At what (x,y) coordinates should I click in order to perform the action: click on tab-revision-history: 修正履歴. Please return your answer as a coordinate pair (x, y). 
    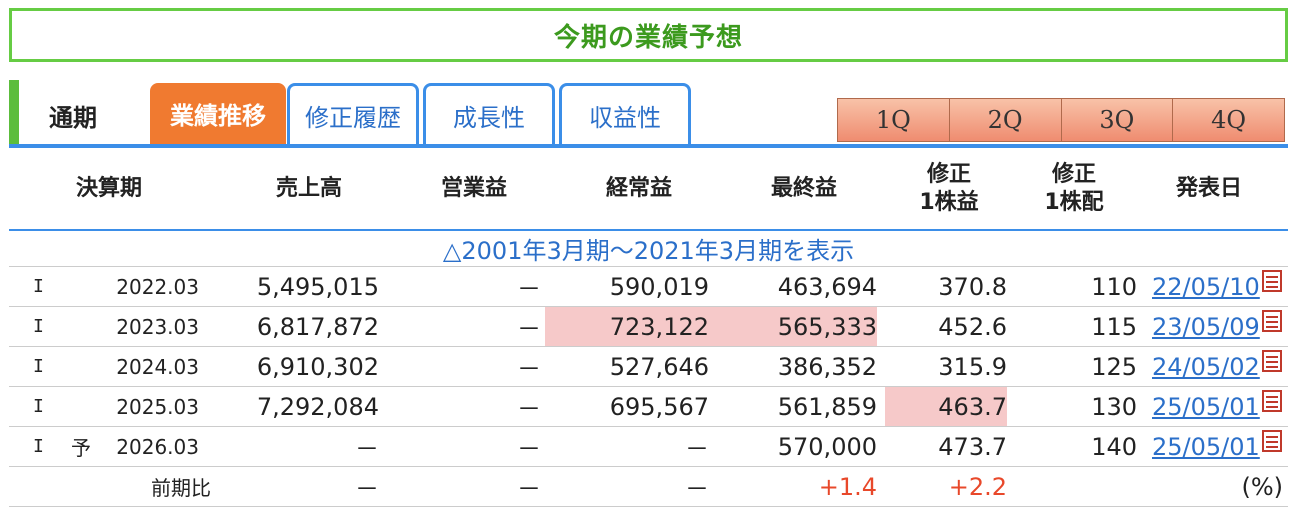
    Looking at the image, I should click on (353, 113).